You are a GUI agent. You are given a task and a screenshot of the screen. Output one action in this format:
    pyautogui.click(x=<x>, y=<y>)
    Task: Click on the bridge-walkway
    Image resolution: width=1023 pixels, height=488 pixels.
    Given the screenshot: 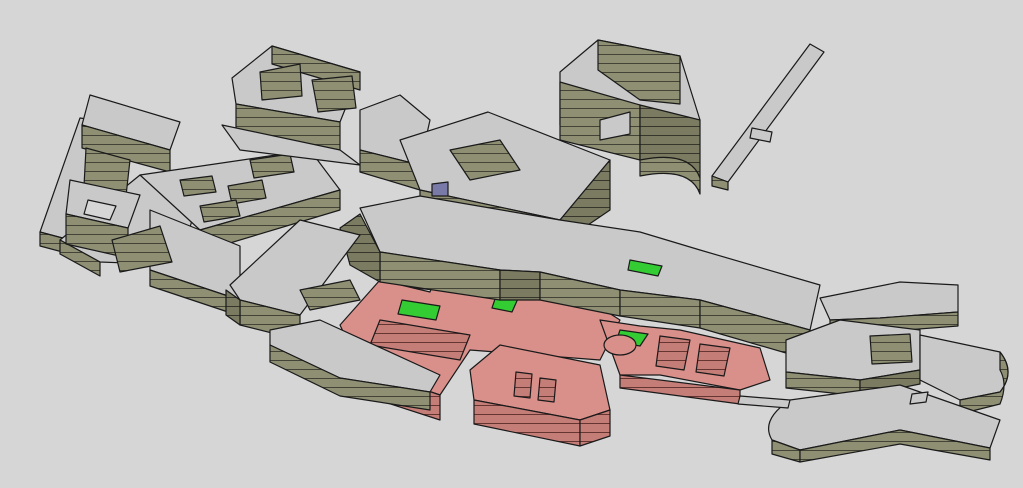 What is the action you would take?
    pyautogui.click(x=768, y=117)
    